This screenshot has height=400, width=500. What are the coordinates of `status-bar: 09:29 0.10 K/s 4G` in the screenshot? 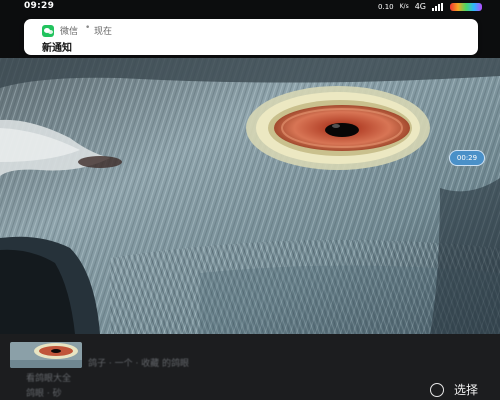 It's located at (250, 7).